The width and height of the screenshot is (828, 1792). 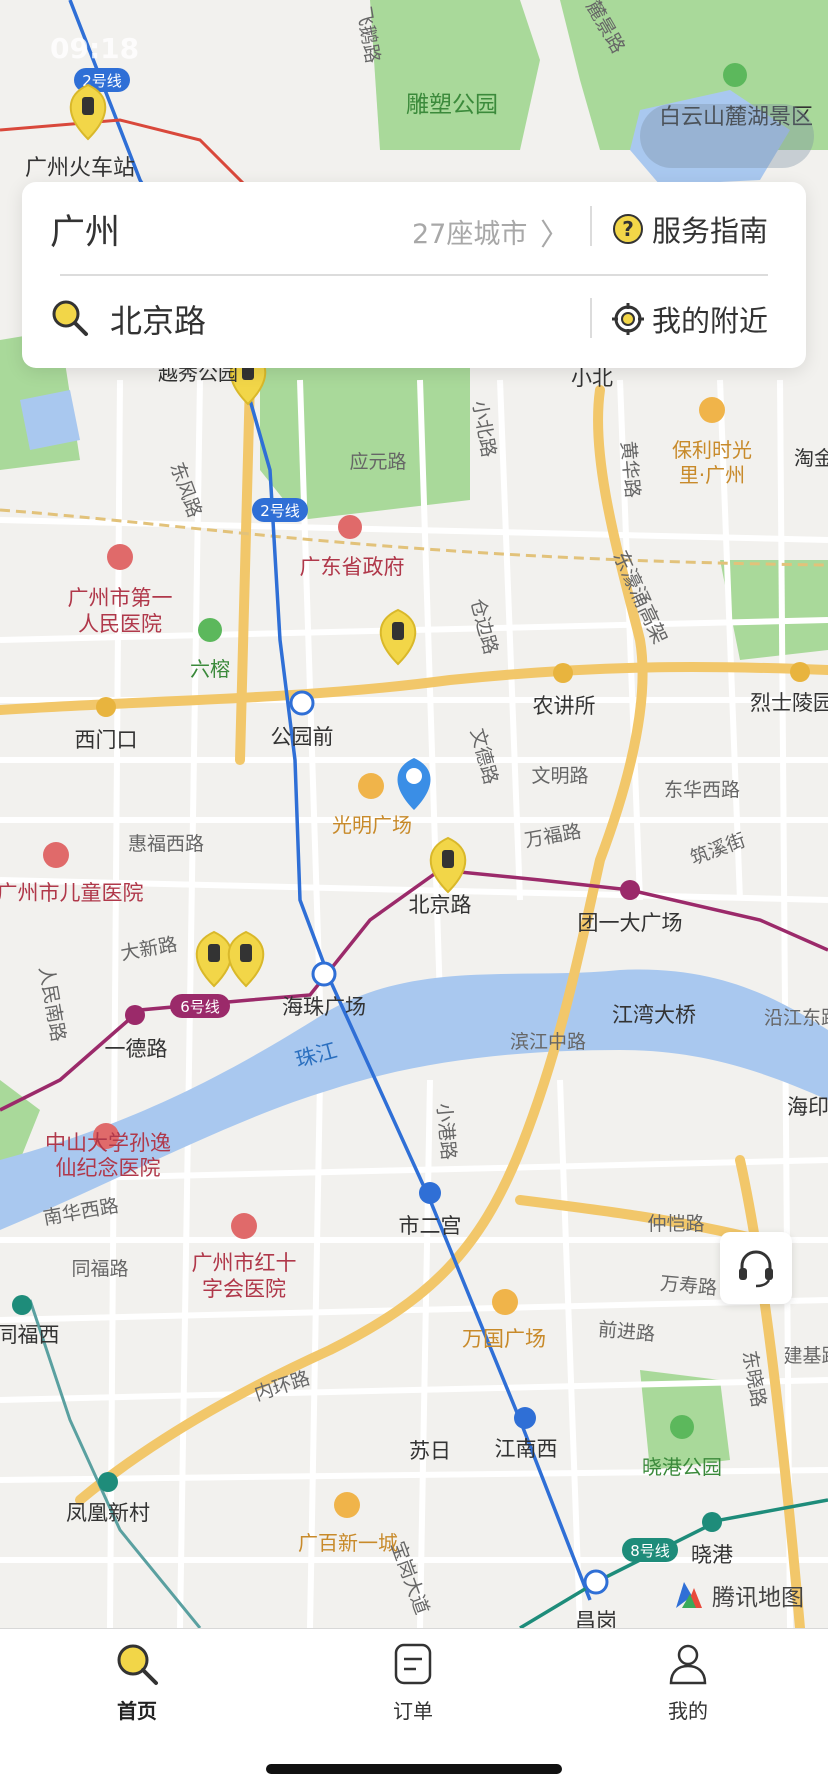 What do you see at coordinates (377, 462) in the screenshot?
I see `map-label: 应元路` at bounding box center [377, 462].